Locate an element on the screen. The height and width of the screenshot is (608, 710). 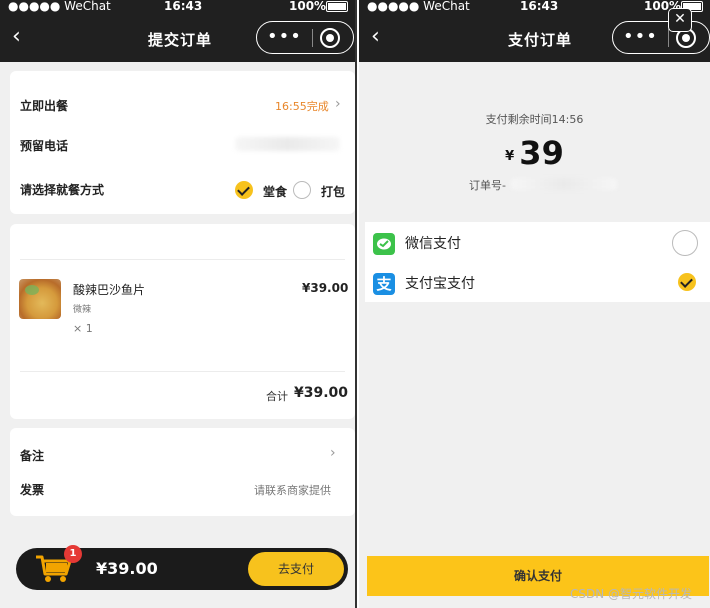
payment-countdown: 支付剩余时间14:56 is located at coordinates (534, 119).